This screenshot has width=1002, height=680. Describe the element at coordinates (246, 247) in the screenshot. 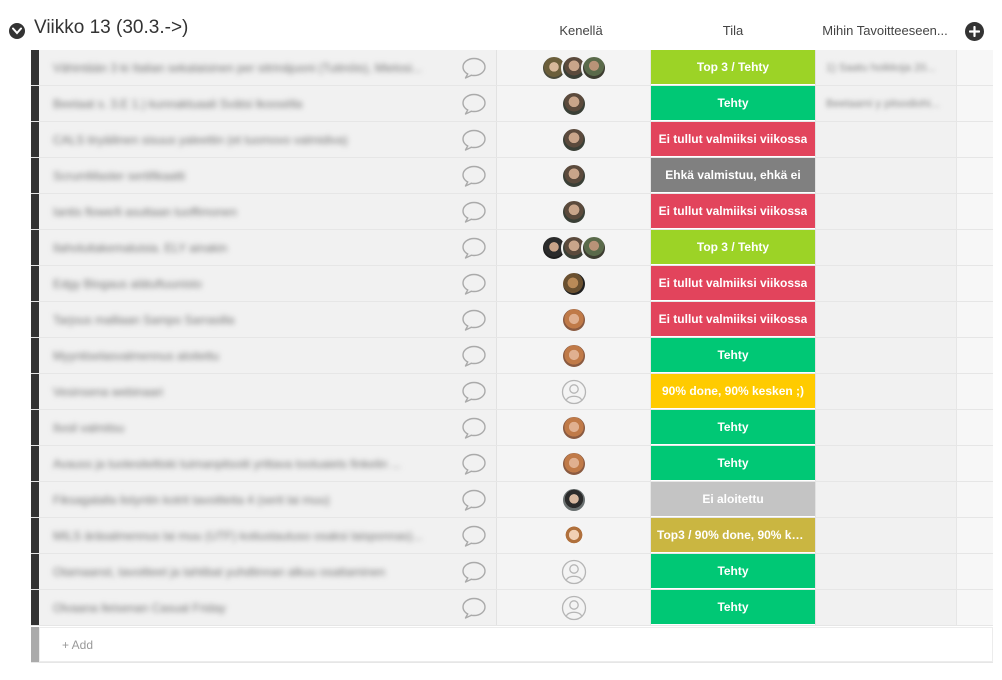

I see `item-name-cell: Ilaholuitakemaluisia. ELY ainakin` at that location.